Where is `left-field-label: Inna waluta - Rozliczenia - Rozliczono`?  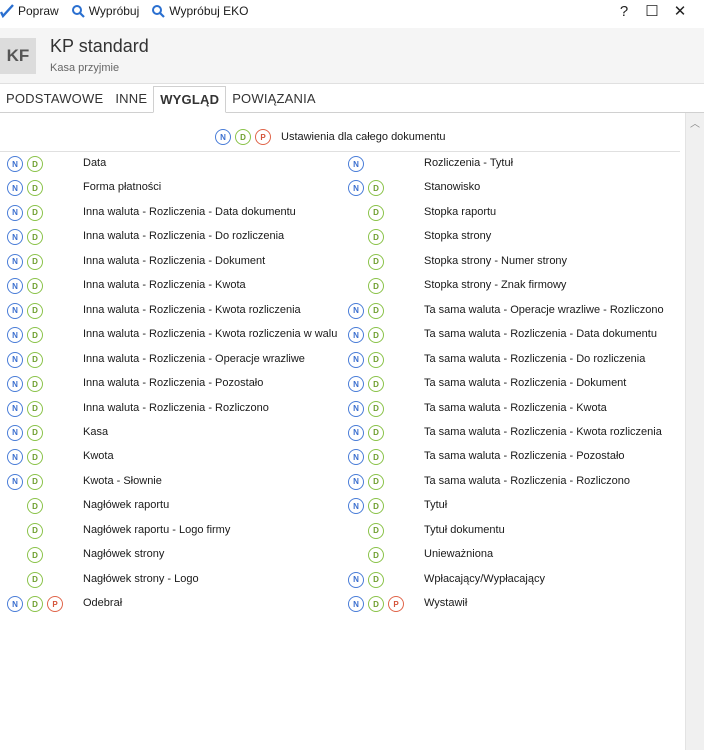
left-field-label: Inna waluta - Rozliczenia - Rozliczono is located at coordinates (176, 407).